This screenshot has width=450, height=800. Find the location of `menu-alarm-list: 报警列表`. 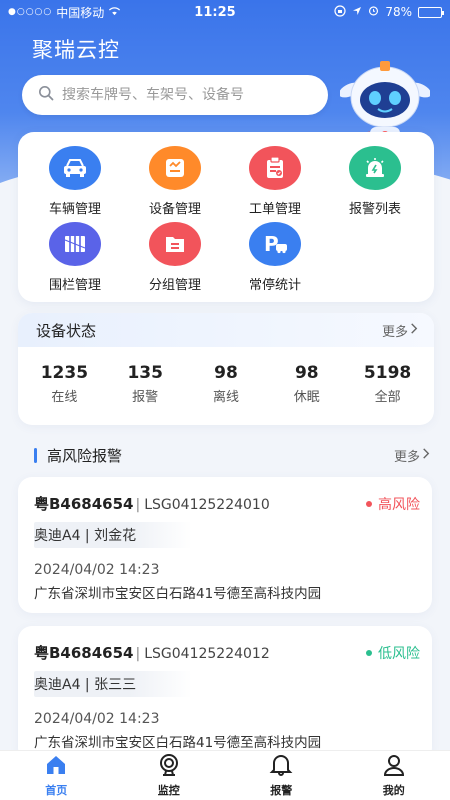

menu-alarm-list: 报警列表 is located at coordinates (375, 181).